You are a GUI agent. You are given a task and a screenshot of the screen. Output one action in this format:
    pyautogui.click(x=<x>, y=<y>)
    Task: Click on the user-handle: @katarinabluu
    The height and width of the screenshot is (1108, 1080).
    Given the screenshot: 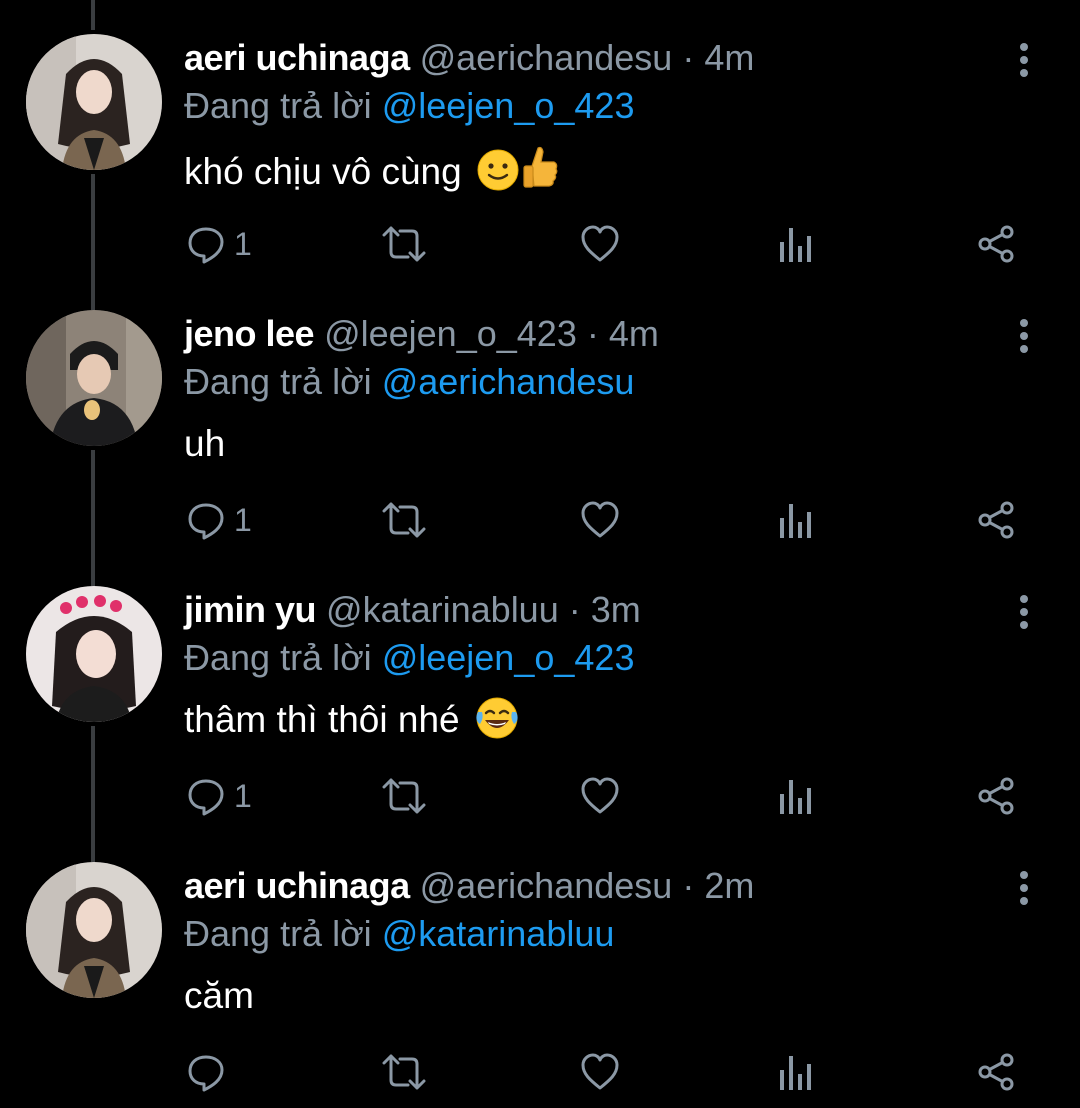 What is the action you would take?
    pyautogui.click(x=442, y=609)
    